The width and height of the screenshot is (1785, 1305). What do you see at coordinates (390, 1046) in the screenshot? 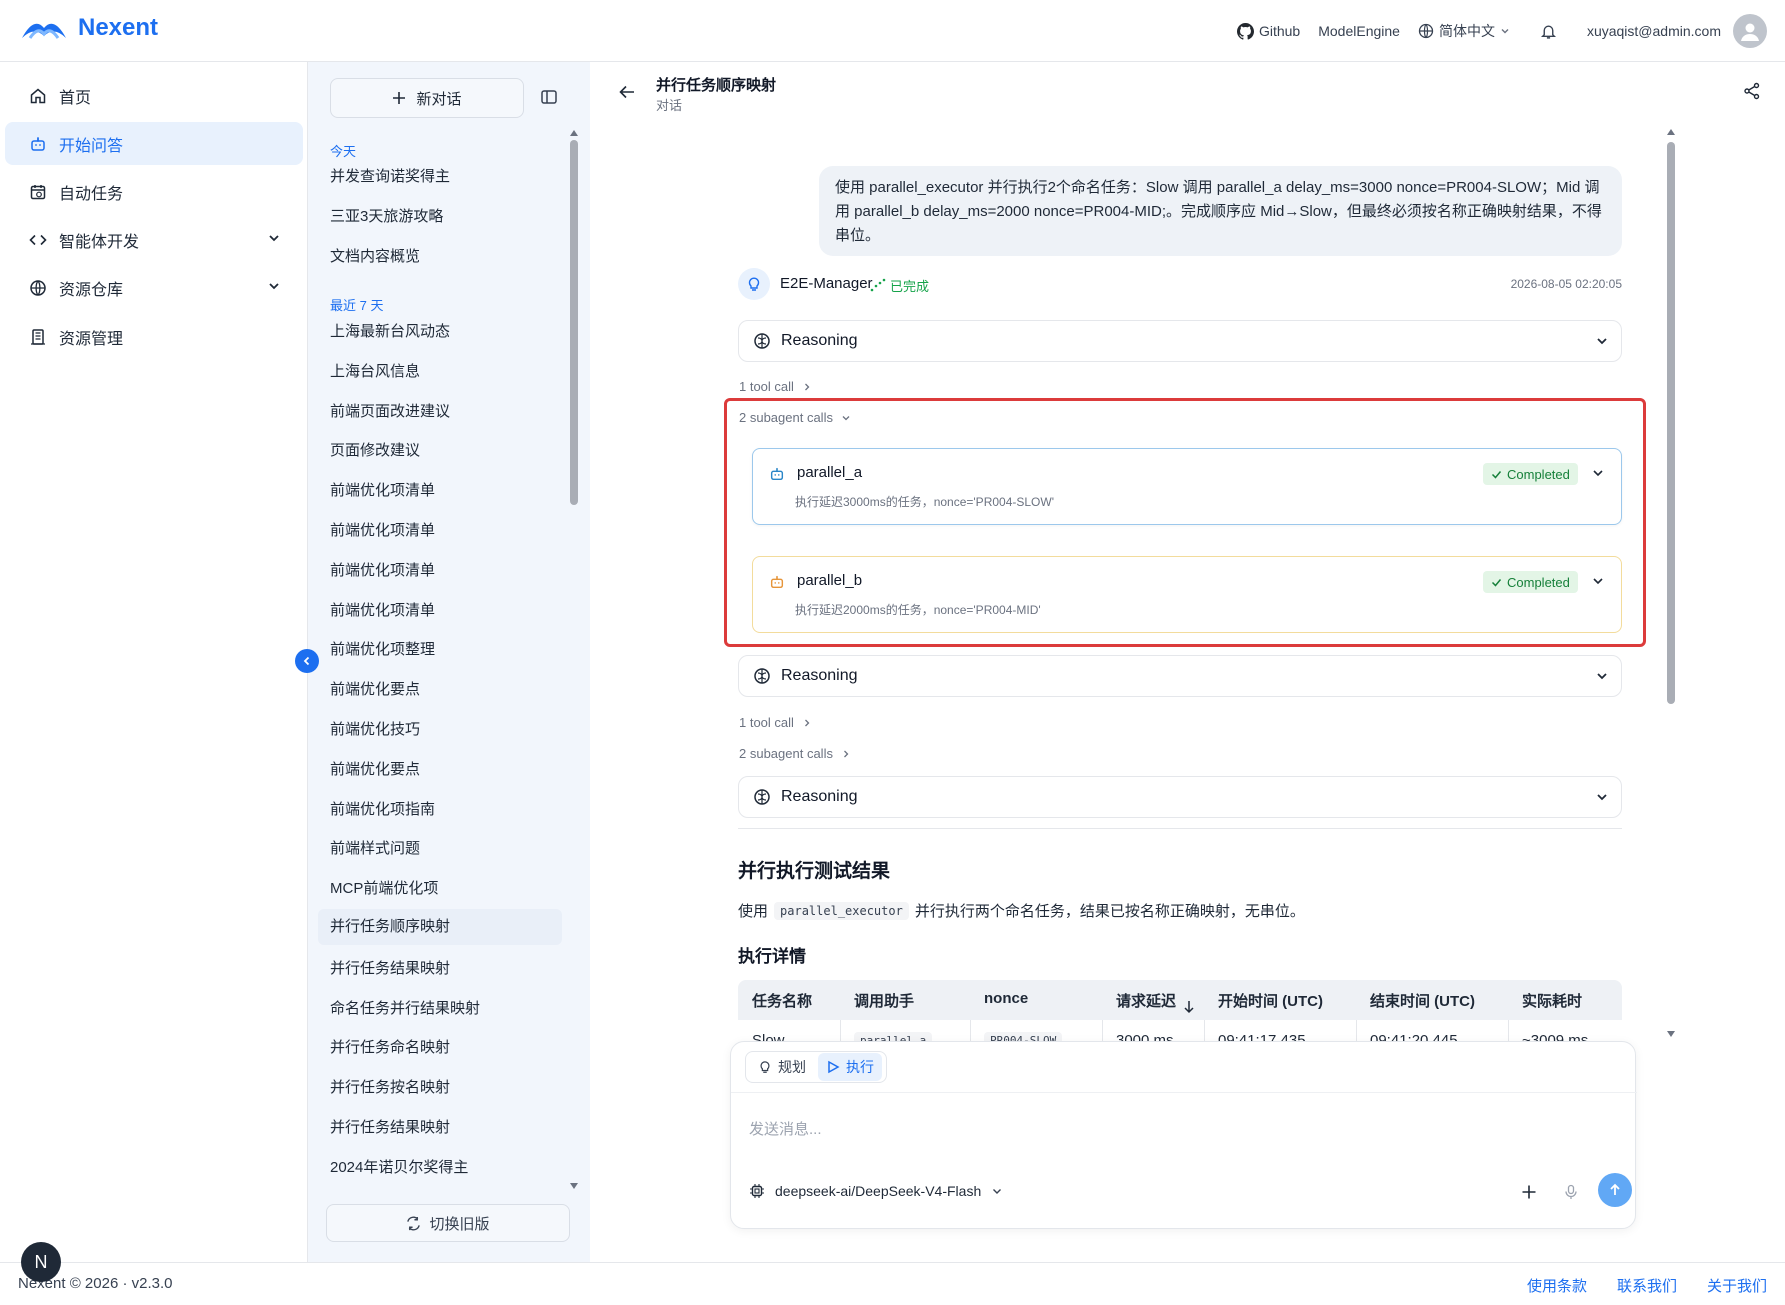
I see `history-item: 并行任务命名映射` at bounding box center [390, 1046].